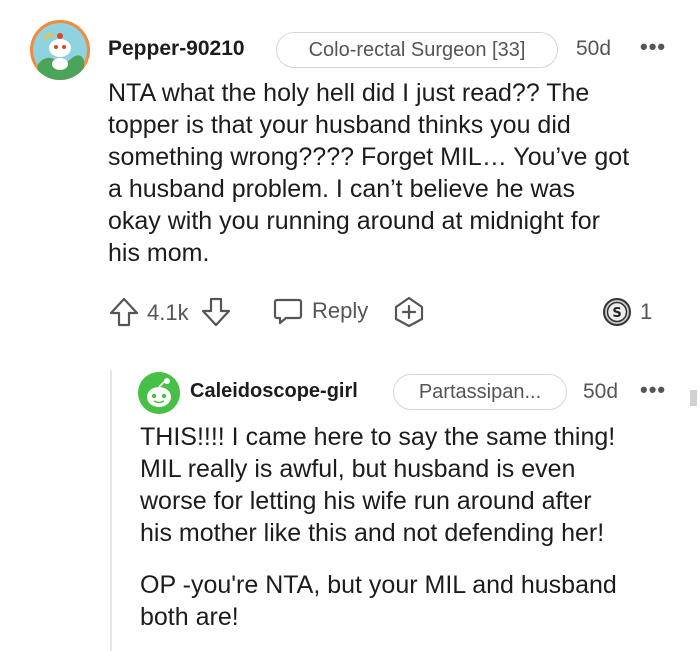  Describe the element at coordinates (189, 617) in the screenshot. I see `reply-body-line: both are!` at that location.